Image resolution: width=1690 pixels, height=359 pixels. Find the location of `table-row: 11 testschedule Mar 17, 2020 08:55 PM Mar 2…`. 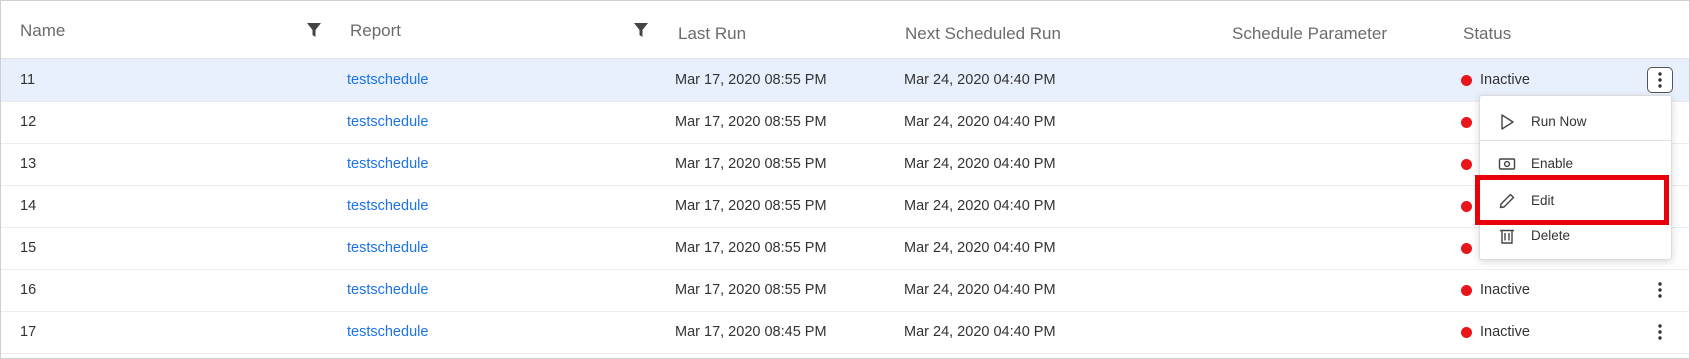

table-row: 11 testschedule Mar 17, 2020 08:55 PM Mar 2… is located at coordinates (845, 80).